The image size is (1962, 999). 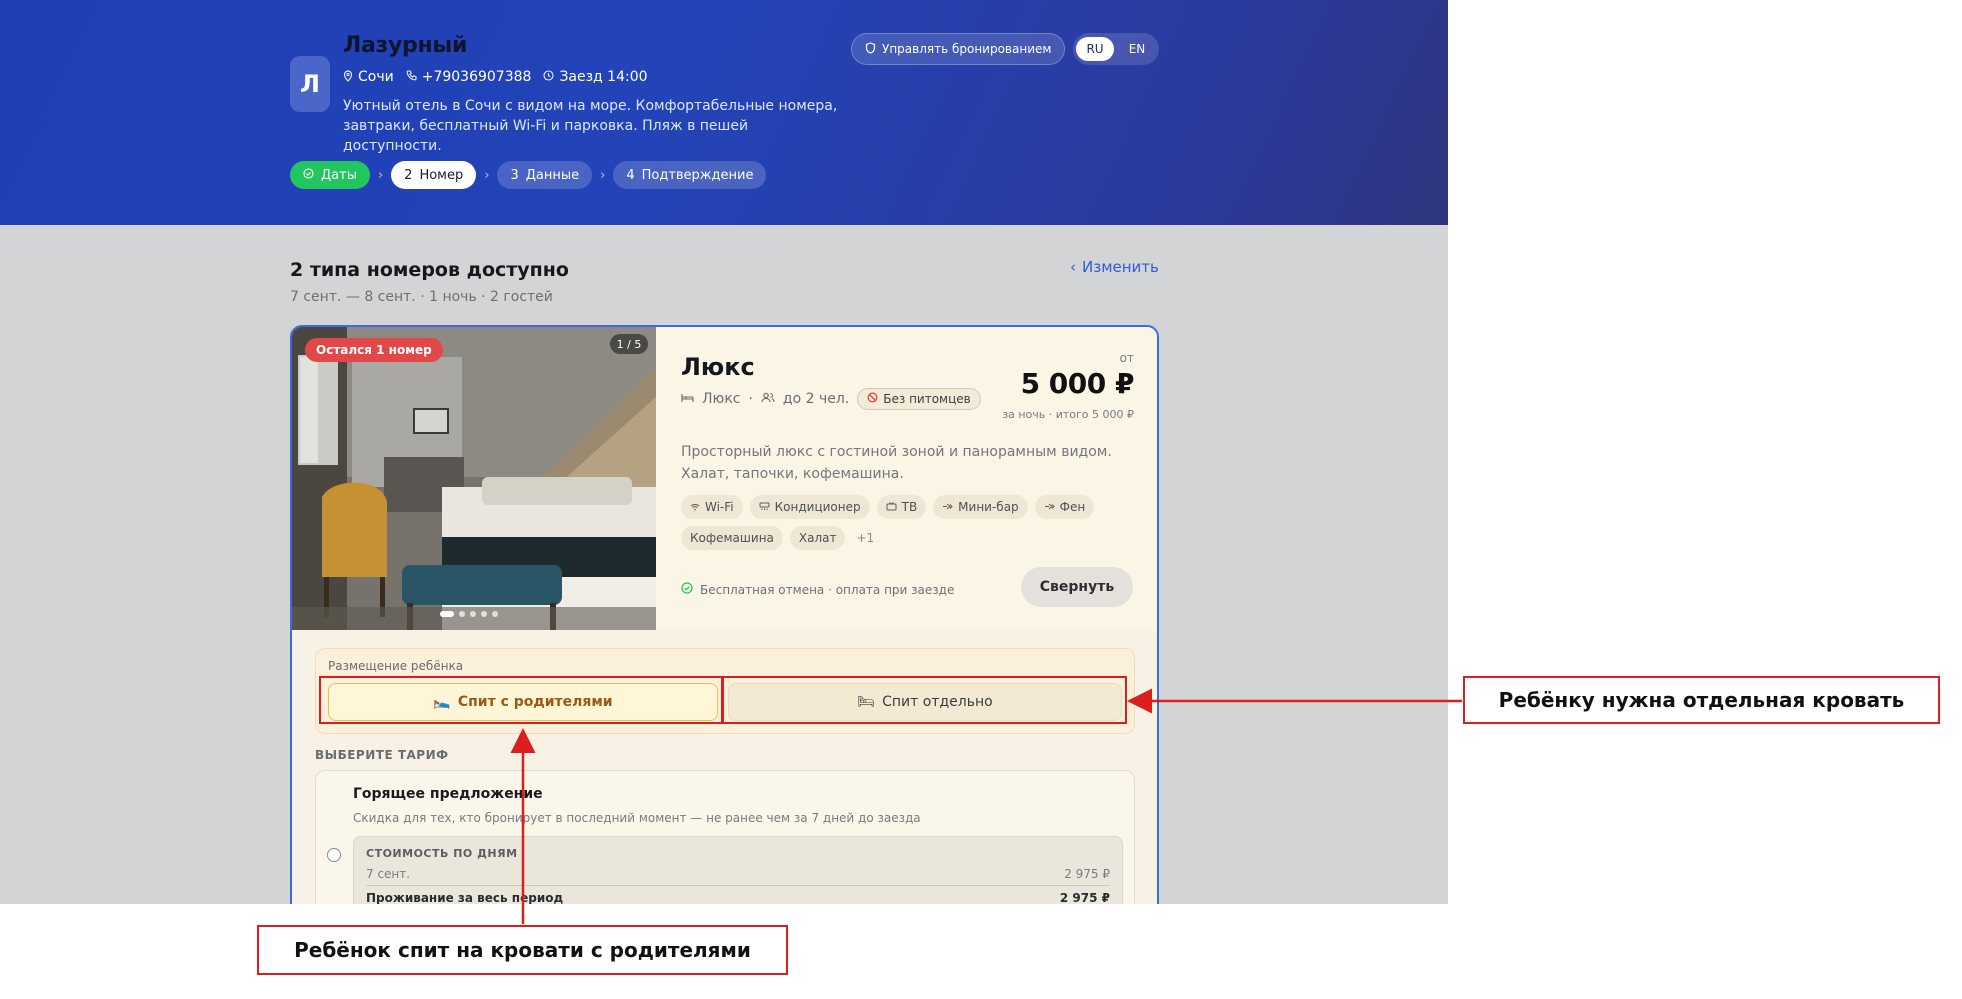 What do you see at coordinates (865, 538) in the screenshot?
I see `amenities-more: +1` at bounding box center [865, 538].